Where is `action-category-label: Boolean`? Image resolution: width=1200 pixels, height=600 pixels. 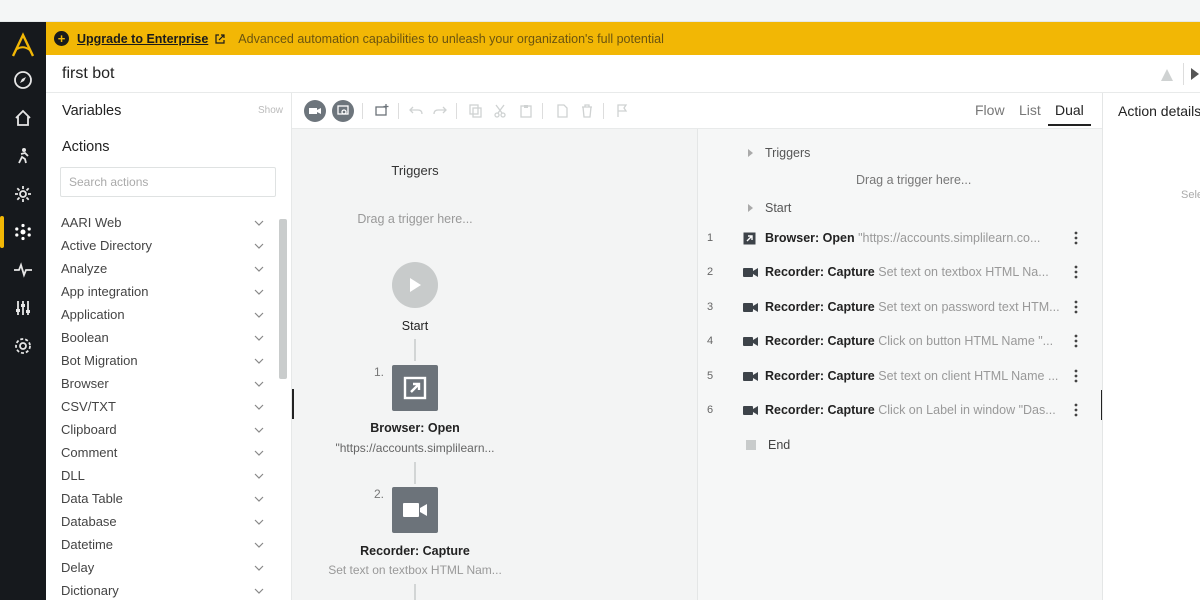 action-category-label: Boolean is located at coordinates (85, 337).